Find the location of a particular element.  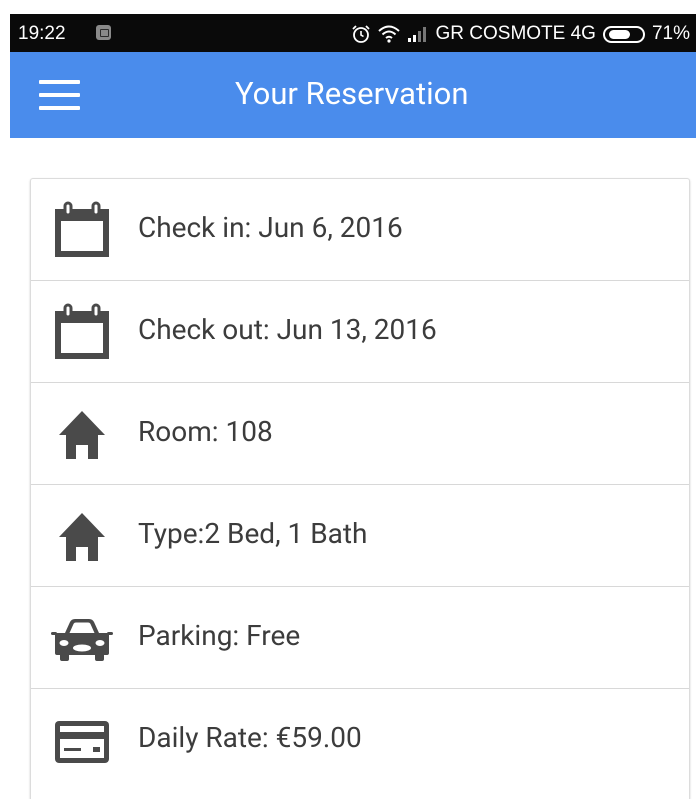

status-indicators: GR COSMOTE 4G 71% is located at coordinates (520, 34).